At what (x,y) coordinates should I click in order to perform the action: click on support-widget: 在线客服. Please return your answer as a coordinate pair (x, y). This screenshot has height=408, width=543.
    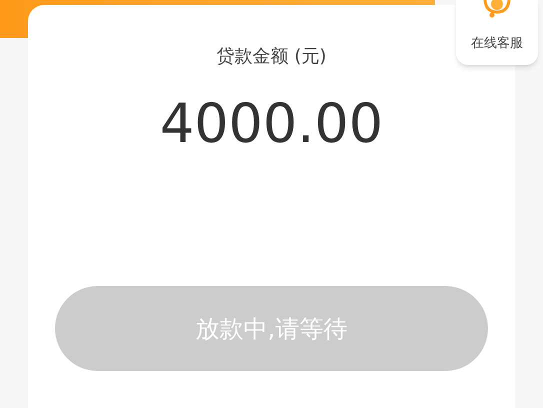
    Looking at the image, I should click on (497, 32).